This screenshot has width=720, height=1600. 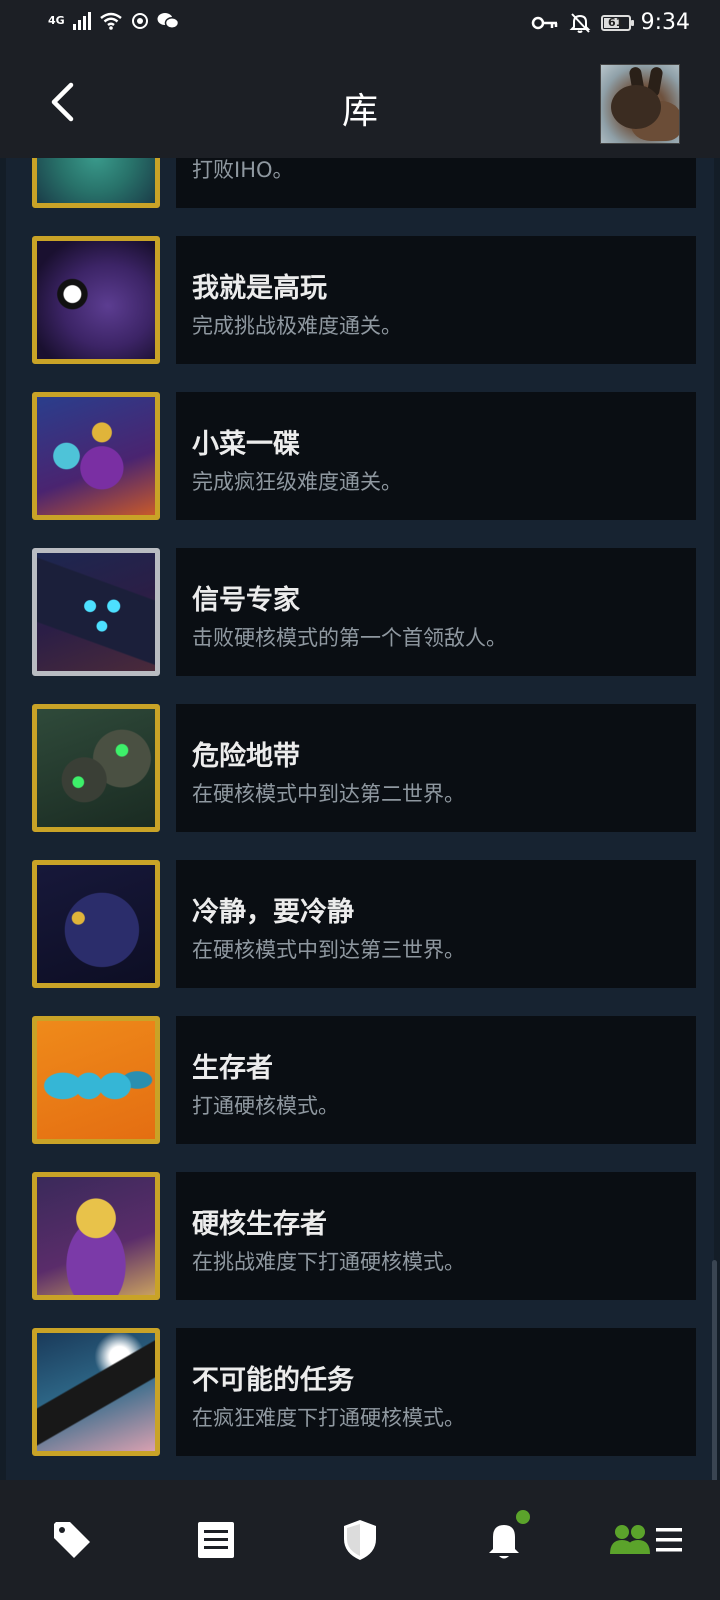 What do you see at coordinates (297, 482) in the screenshot?
I see `achievement-description: 完成疯狂级难度通关。` at bounding box center [297, 482].